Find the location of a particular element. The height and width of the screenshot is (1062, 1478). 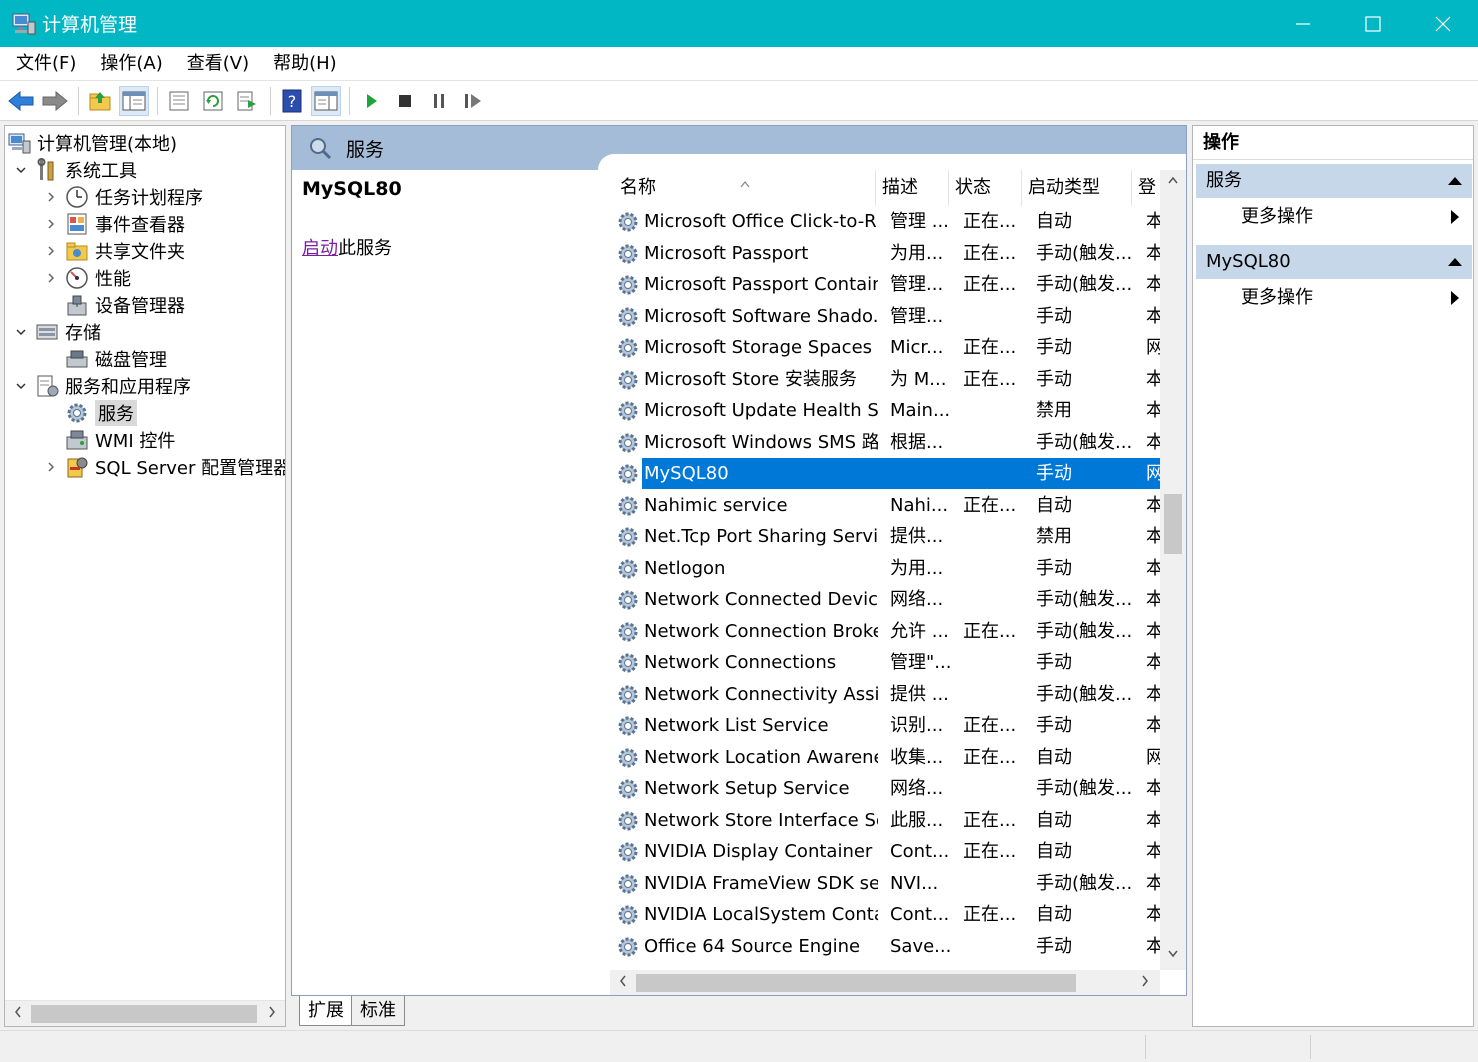

tree-item-performance: 性能 is located at coordinates (87, 277).